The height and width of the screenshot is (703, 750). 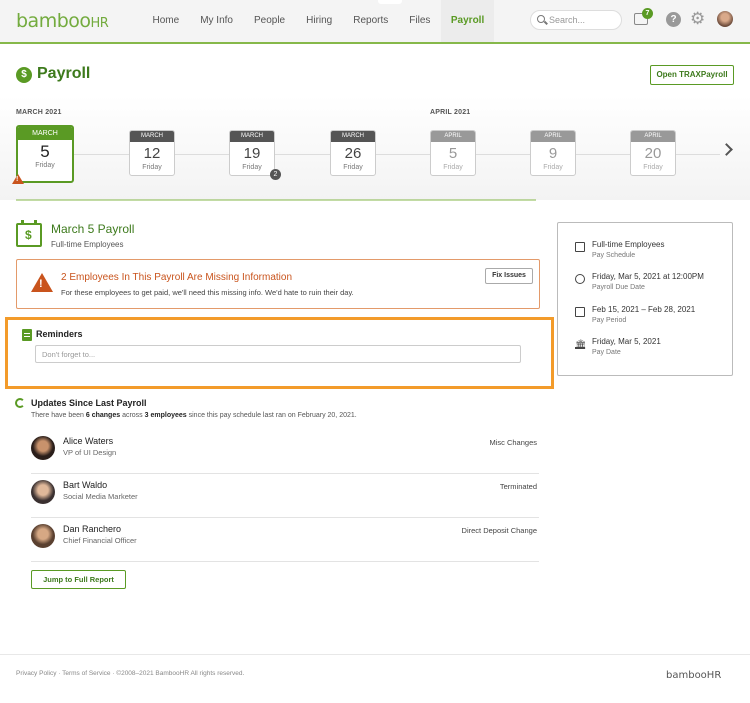 I want to click on nav-reports: Reports, so click(x=371, y=21).